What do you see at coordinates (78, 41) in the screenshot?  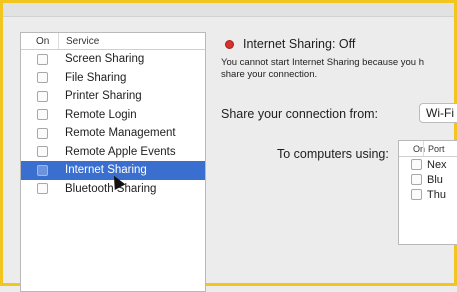 I see `column-header-service: Service` at bounding box center [78, 41].